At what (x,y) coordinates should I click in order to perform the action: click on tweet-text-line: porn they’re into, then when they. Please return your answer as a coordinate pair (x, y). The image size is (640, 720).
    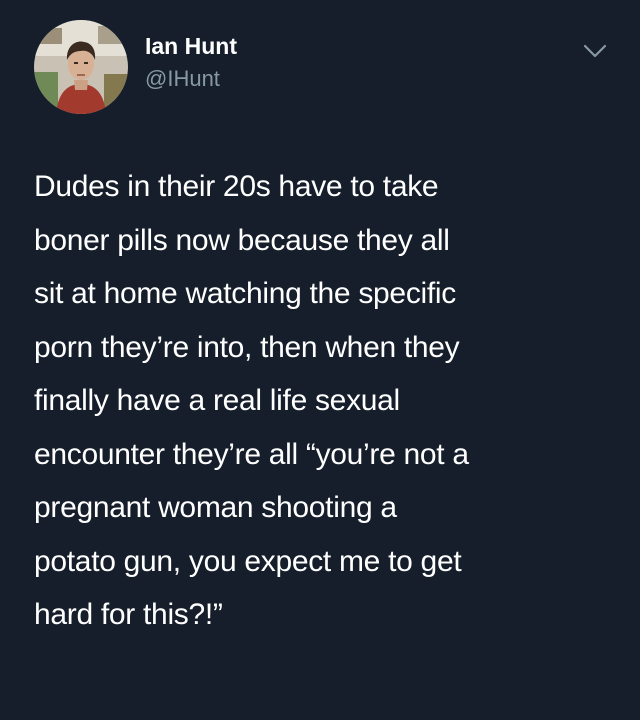
    Looking at the image, I should click on (247, 347).